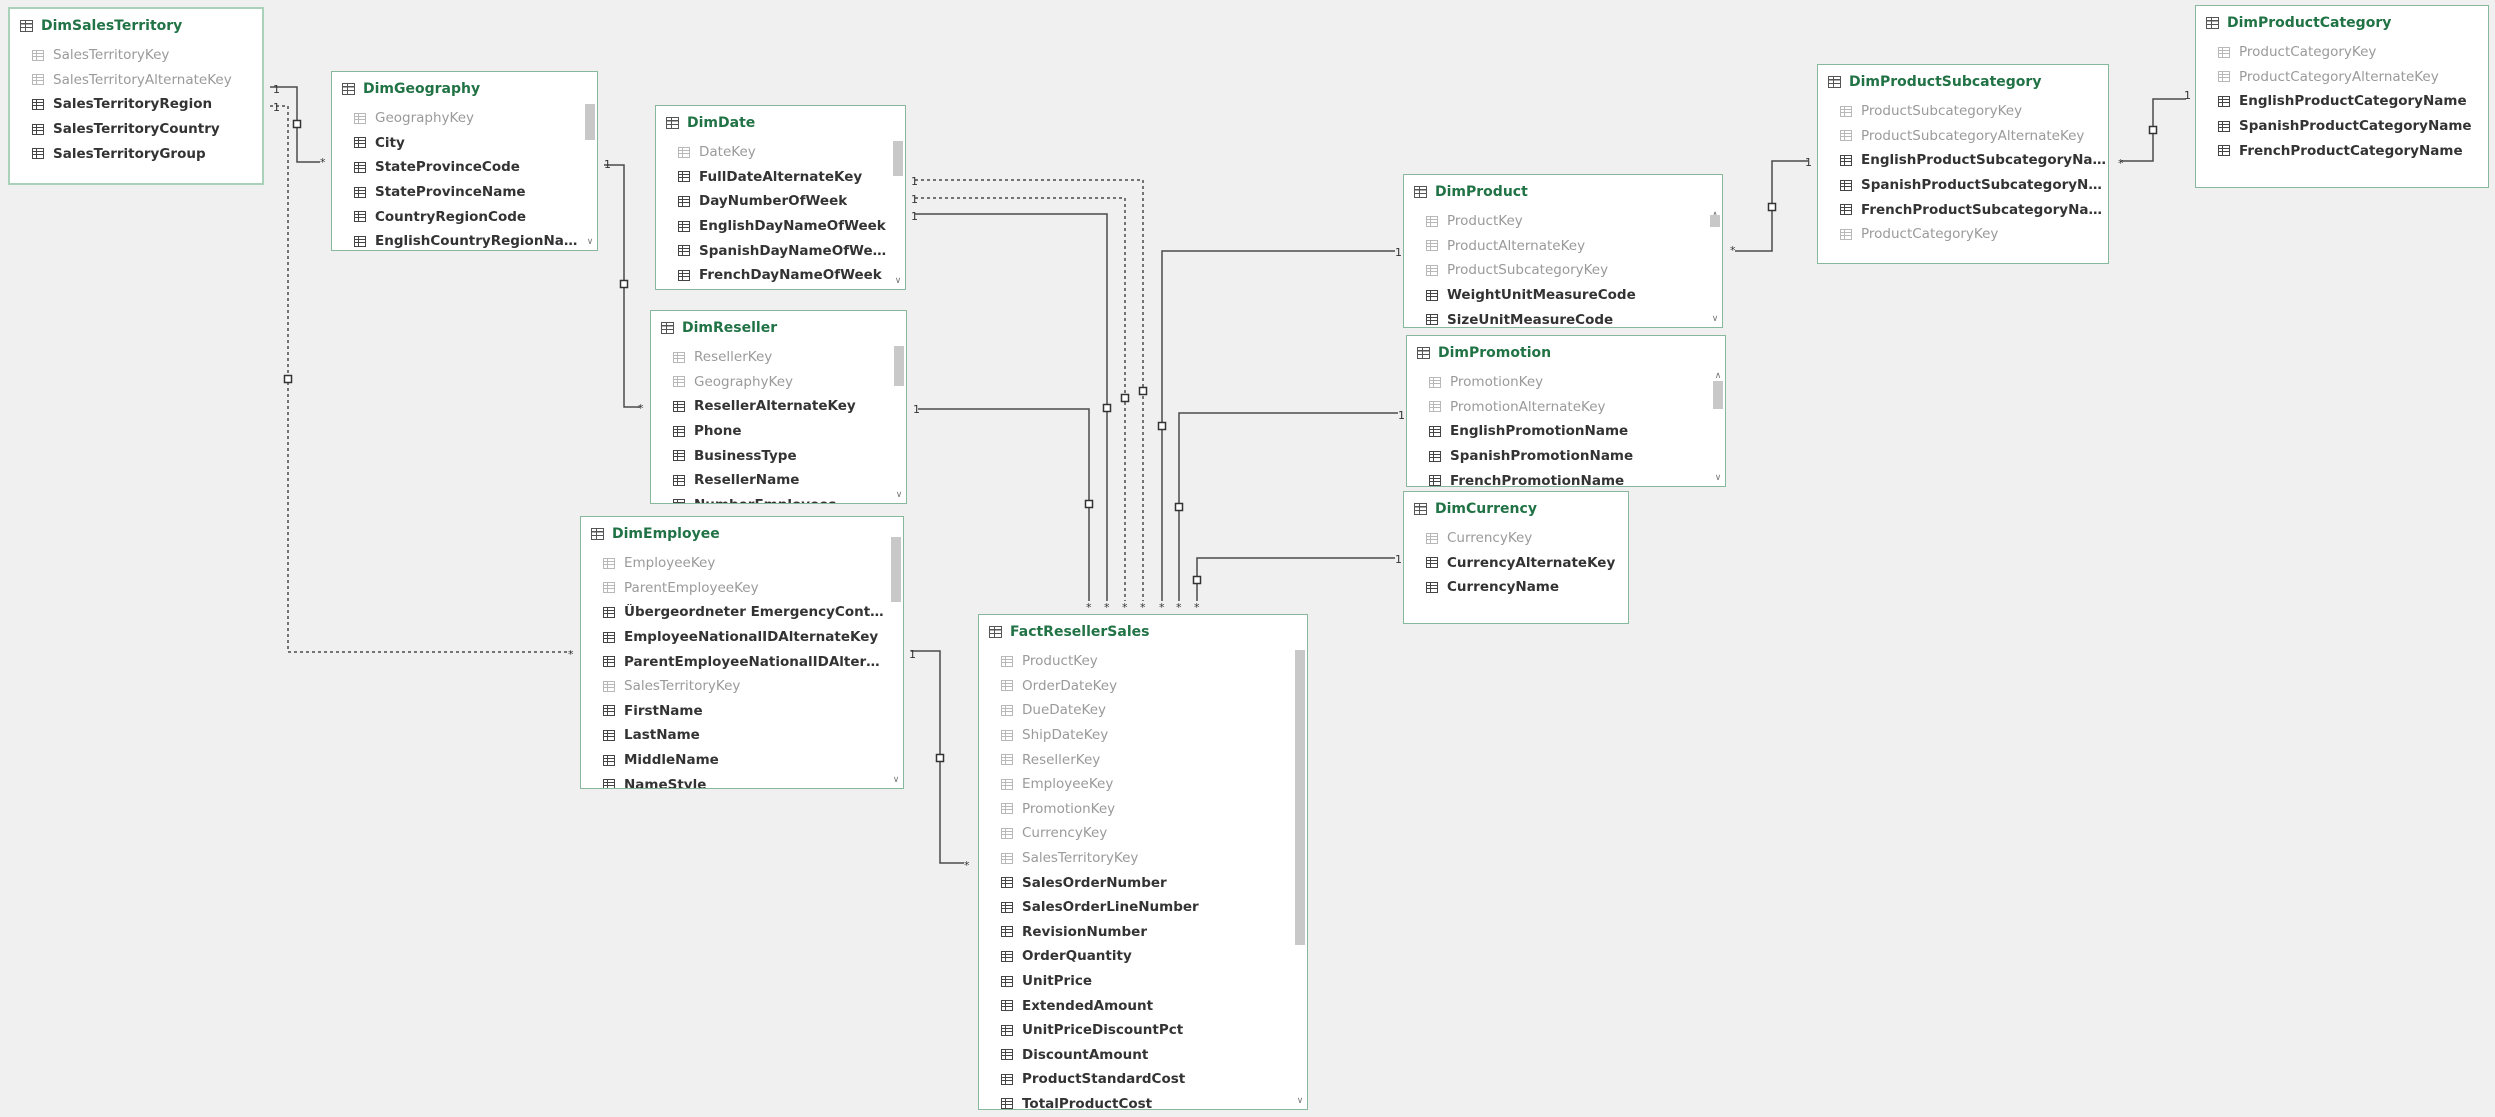 Image resolution: width=2495 pixels, height=1117 pixels. What do you see at coordinates (136, 26) in the screenshot?
I see `table-header: DimSalesTerritory` at bounding box center [136, 26].